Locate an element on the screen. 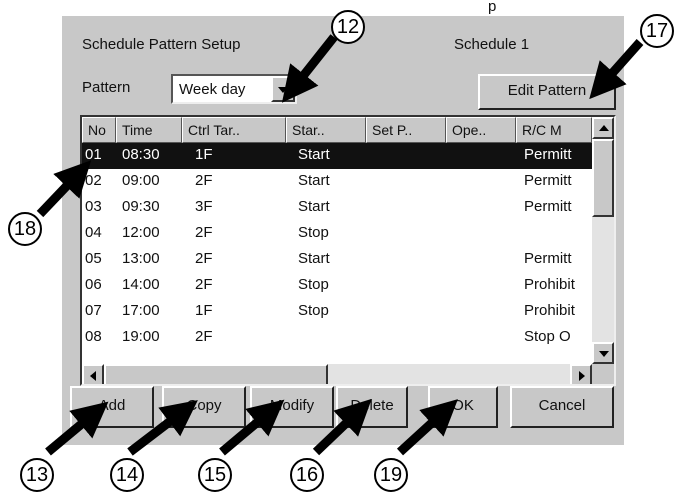 This screenshot has width=678, height=501. callout-13: 13 is located at coordinates (37, 475).